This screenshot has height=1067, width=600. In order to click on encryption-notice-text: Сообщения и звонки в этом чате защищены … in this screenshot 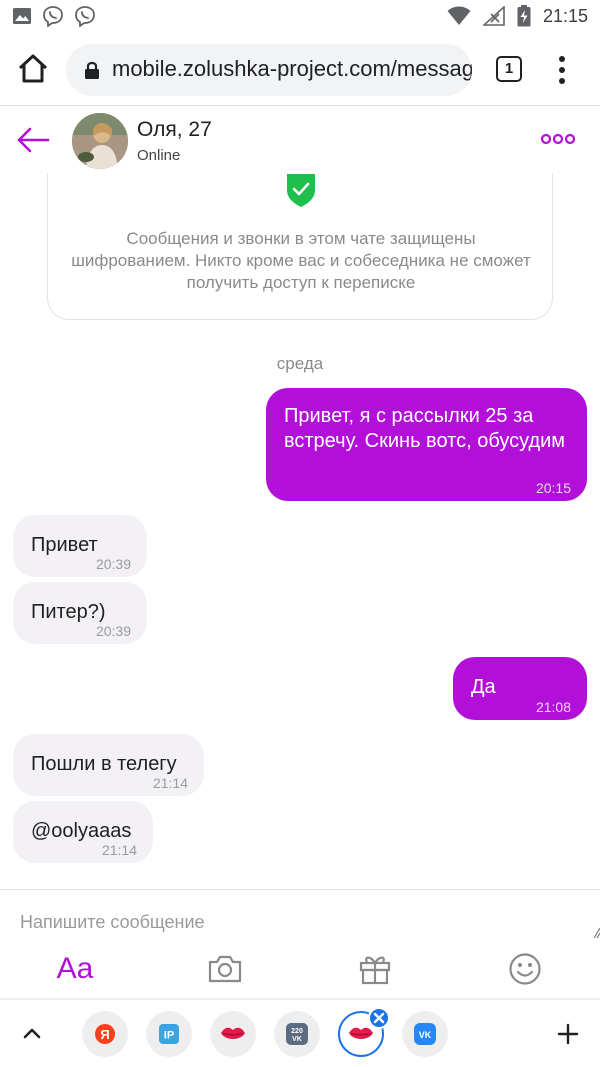, I will do `click(301, 260)`.